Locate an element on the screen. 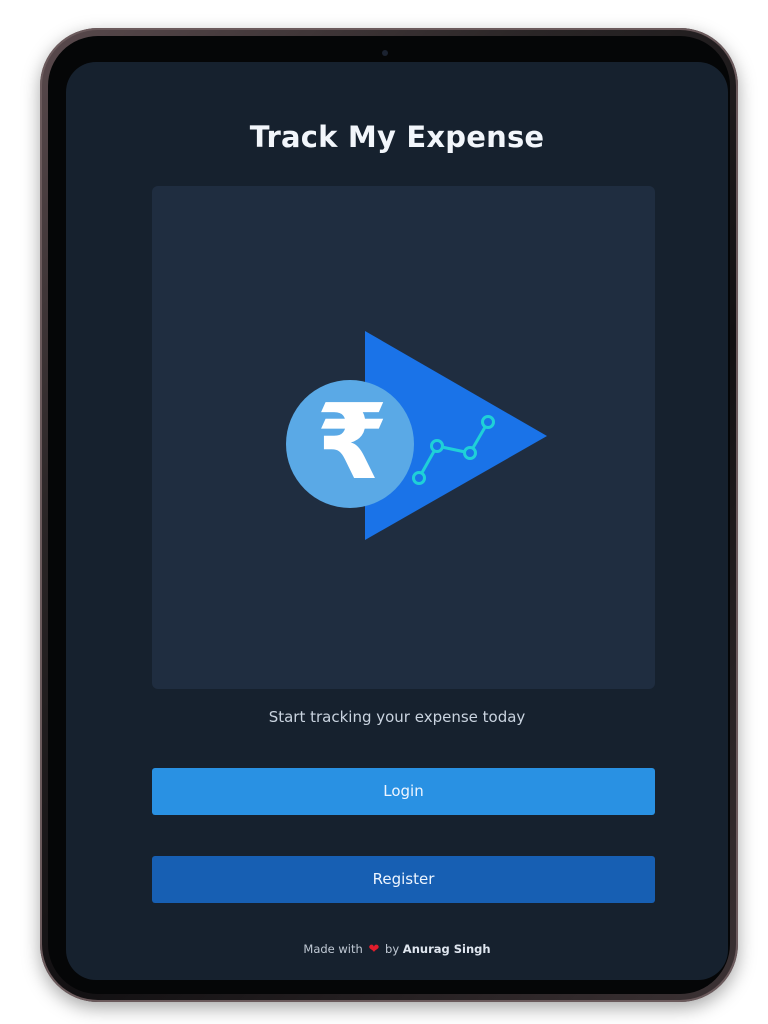  app-logo: ₹ is located at coordinates (416, 435).